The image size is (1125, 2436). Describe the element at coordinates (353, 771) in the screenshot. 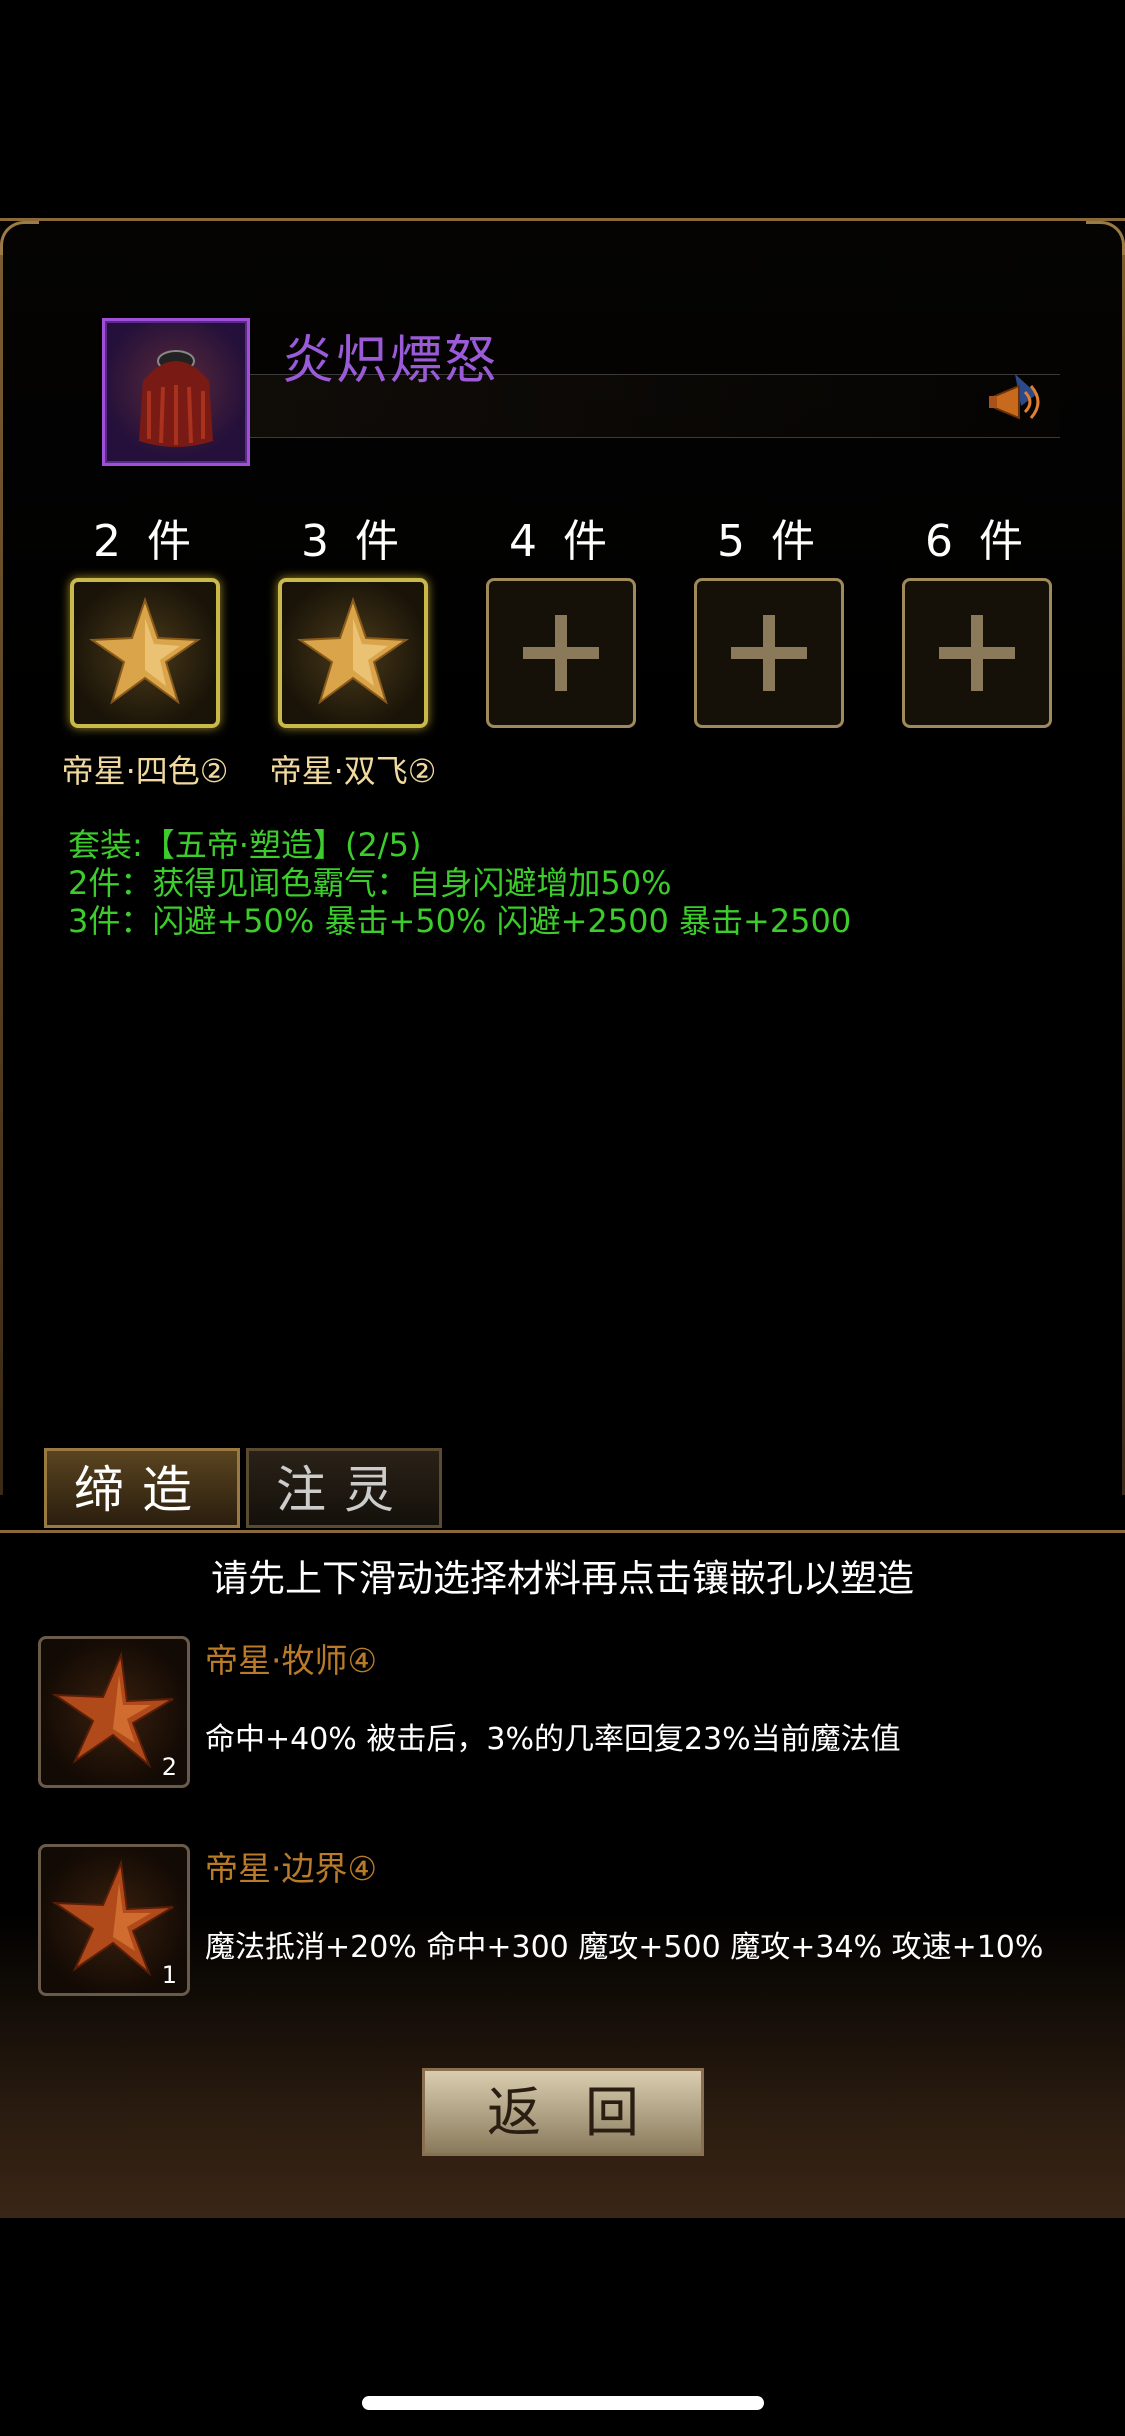

I see `slot-label-3: 帝星·双飞②` at that location.